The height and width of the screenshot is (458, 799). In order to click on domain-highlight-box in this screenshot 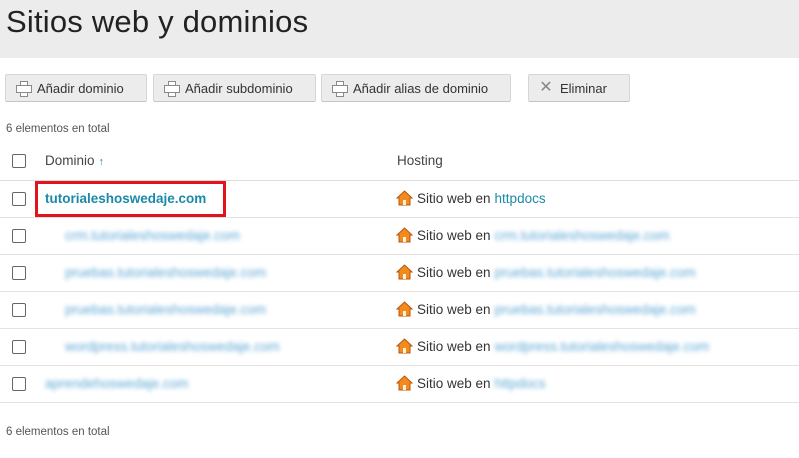, I will do `click(130, 199)`.